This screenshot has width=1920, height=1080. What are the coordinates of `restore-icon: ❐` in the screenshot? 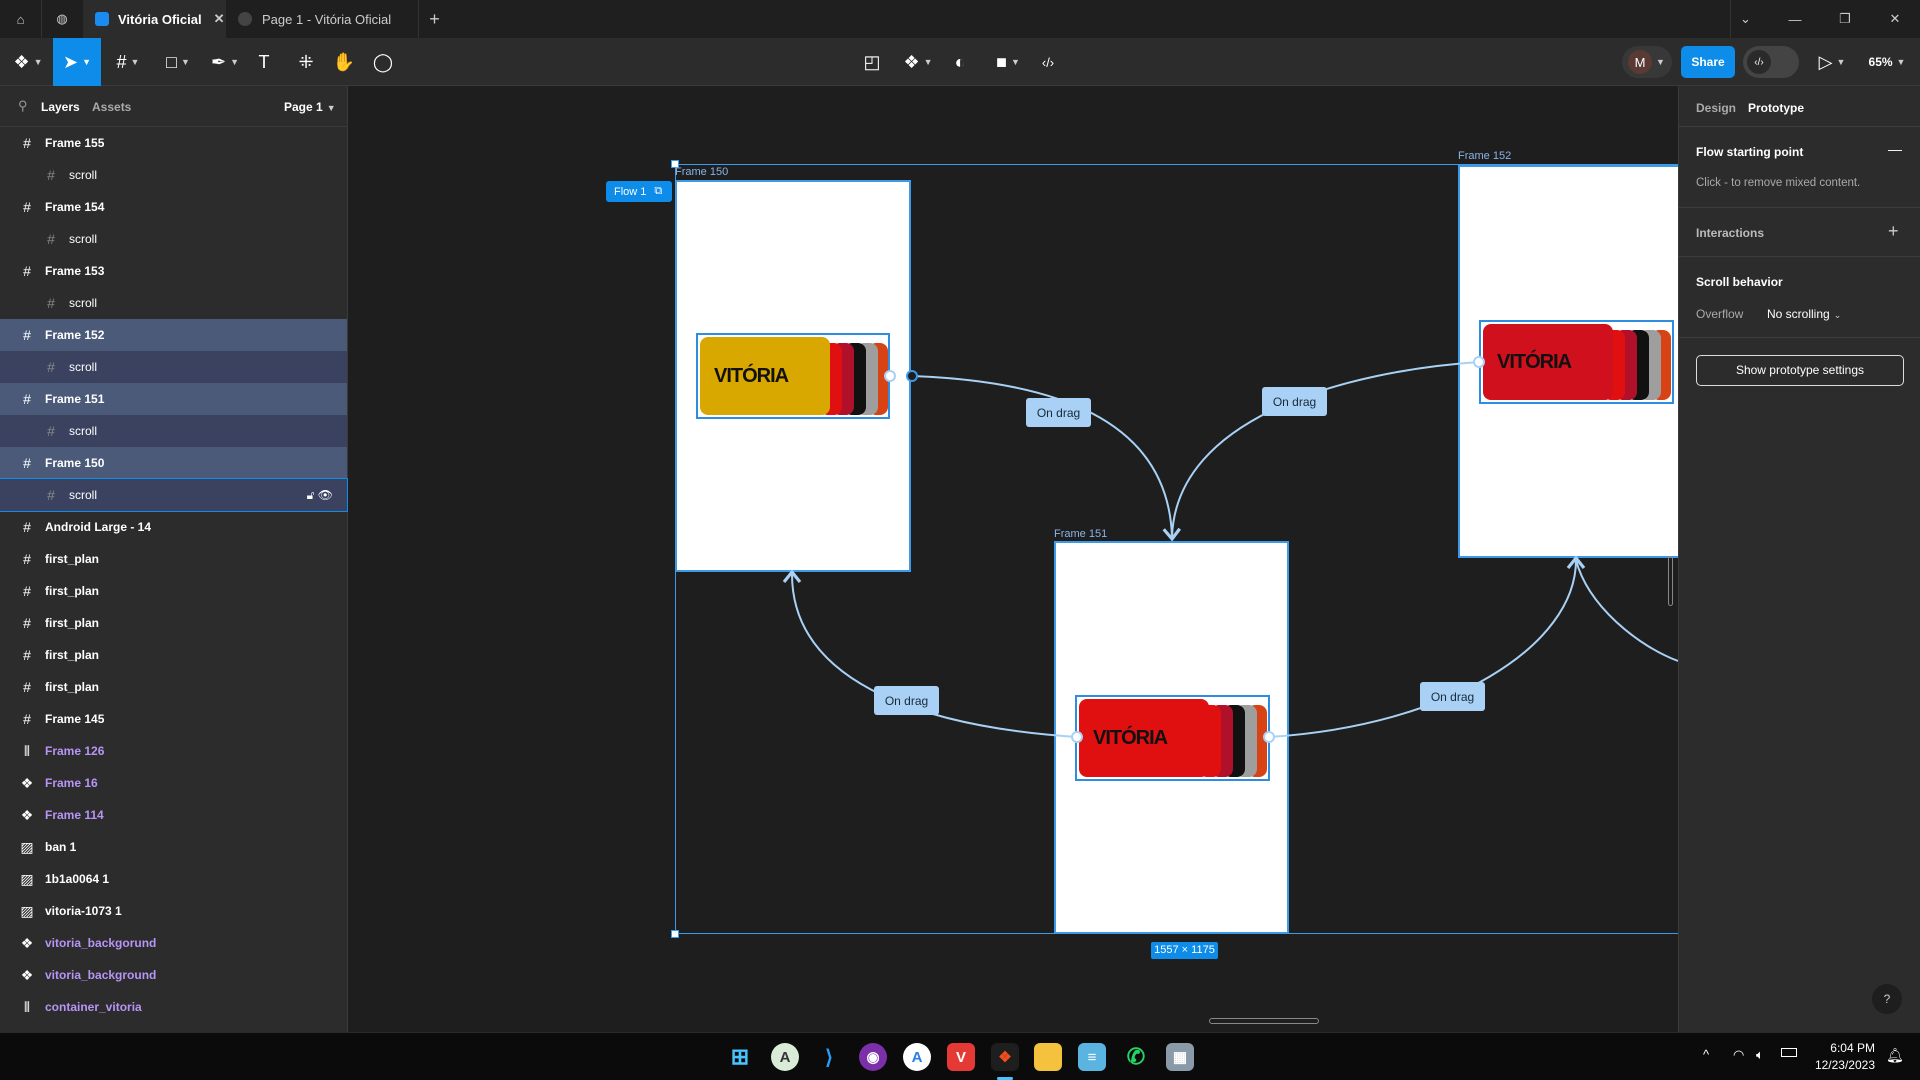 It's located at (1845, 19).